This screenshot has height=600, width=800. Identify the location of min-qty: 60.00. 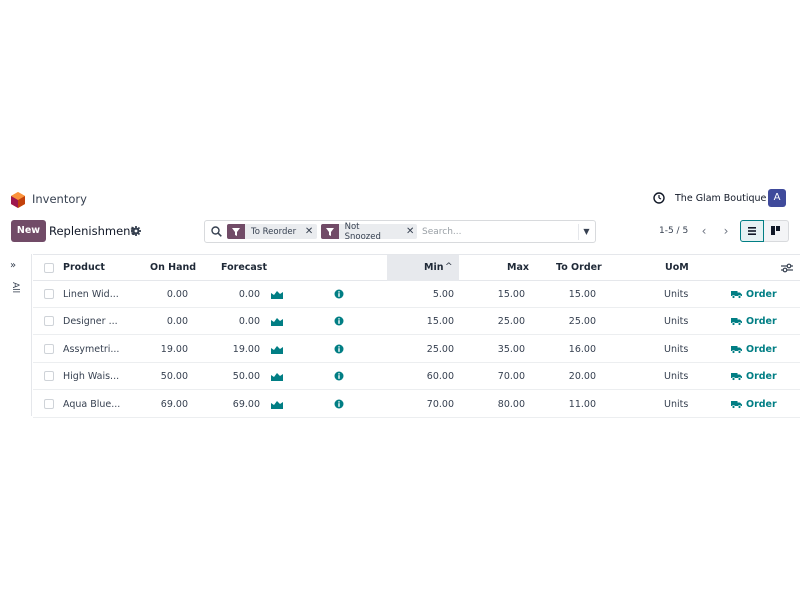
(440, 377).